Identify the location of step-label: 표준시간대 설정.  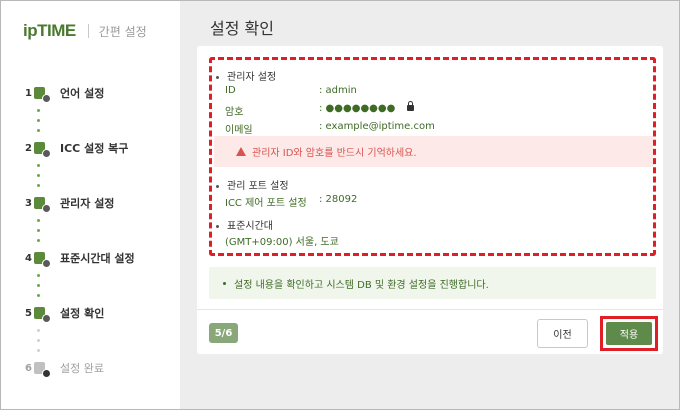
(97, 258).